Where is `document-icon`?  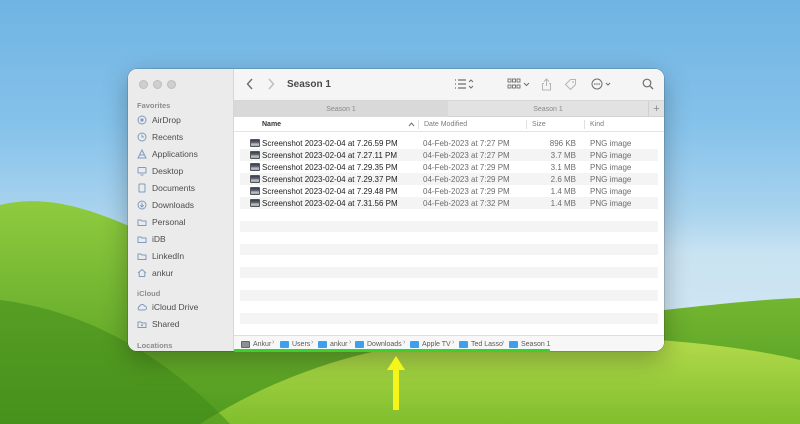 document-icon is located at coordinates (142, 188).